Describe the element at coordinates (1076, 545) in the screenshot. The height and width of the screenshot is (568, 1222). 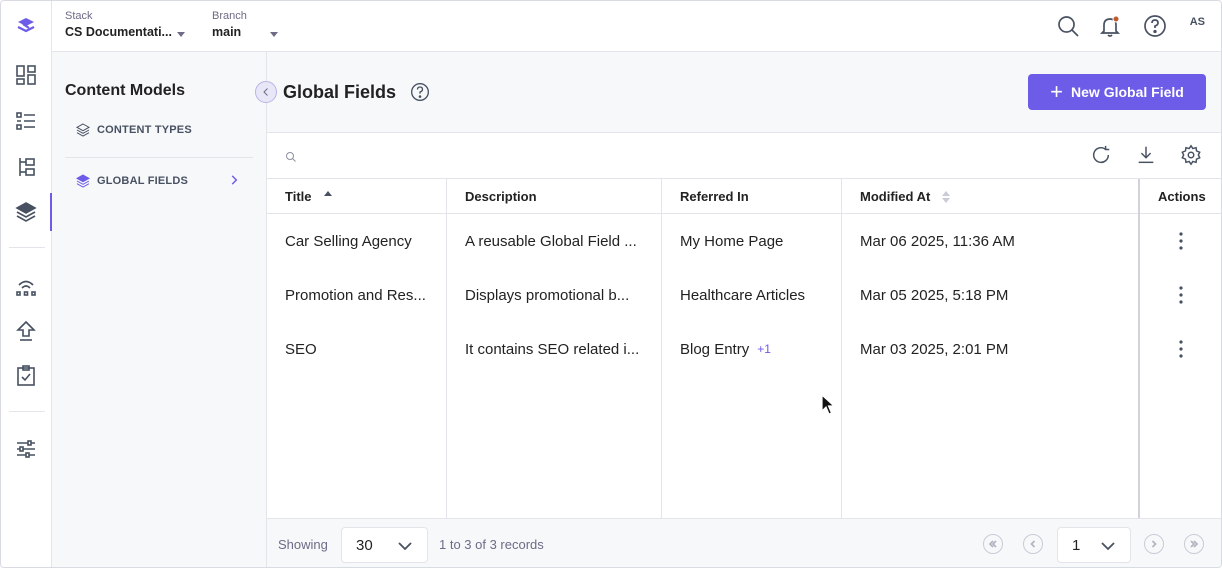
I see `page-value: 1` at that location.